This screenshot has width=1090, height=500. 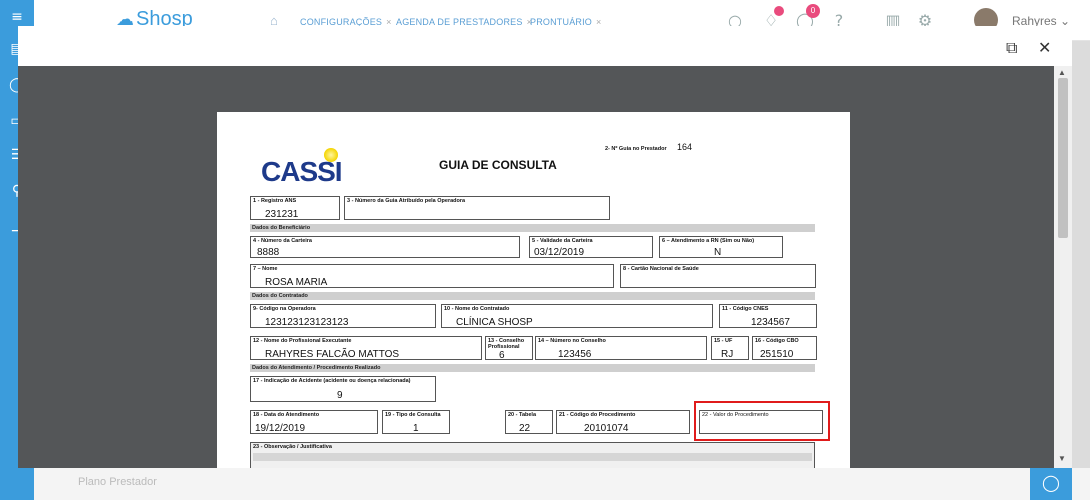 What do you see at coordinates (1011, 48) in the screenshot?
I see `open-external-icon: ⧉` at bounding box center [1011, 48].